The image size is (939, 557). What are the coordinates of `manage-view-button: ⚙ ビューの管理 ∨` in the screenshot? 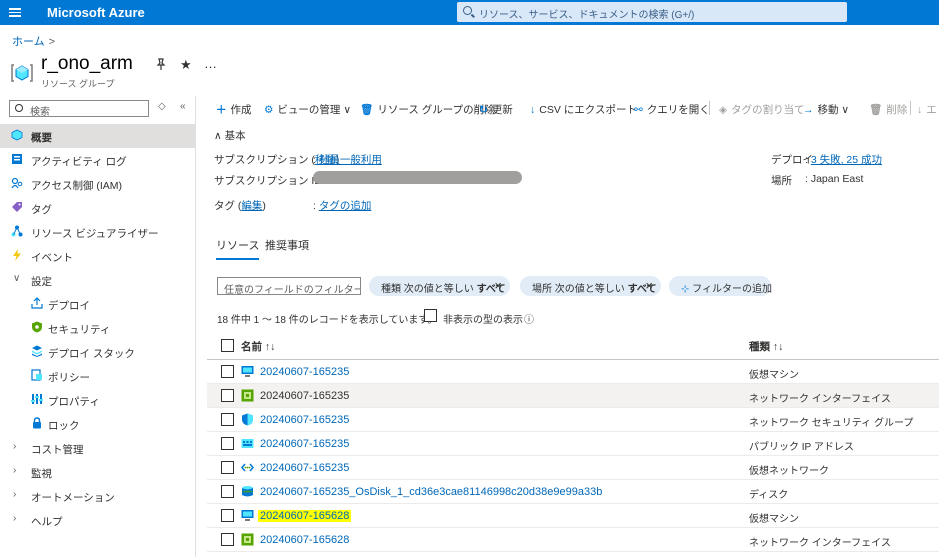 It's located at (307, 109).